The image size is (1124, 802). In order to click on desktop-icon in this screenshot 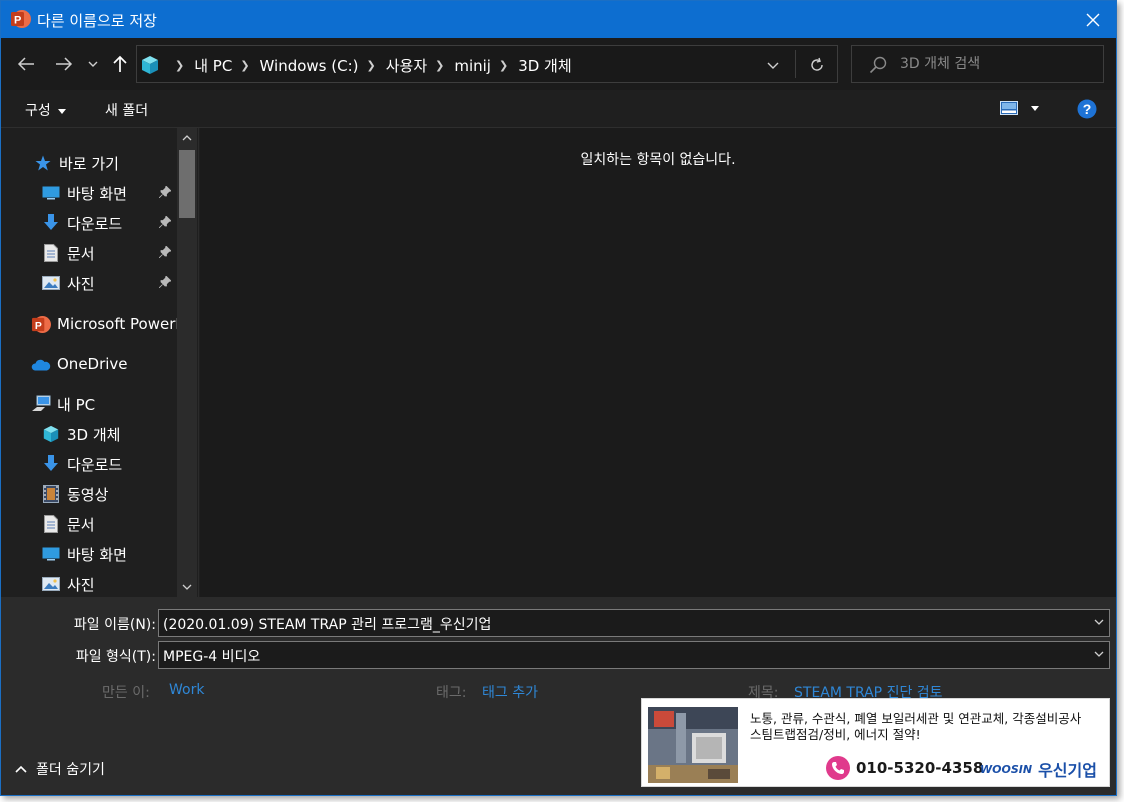, I will do `click(51, 193)`.